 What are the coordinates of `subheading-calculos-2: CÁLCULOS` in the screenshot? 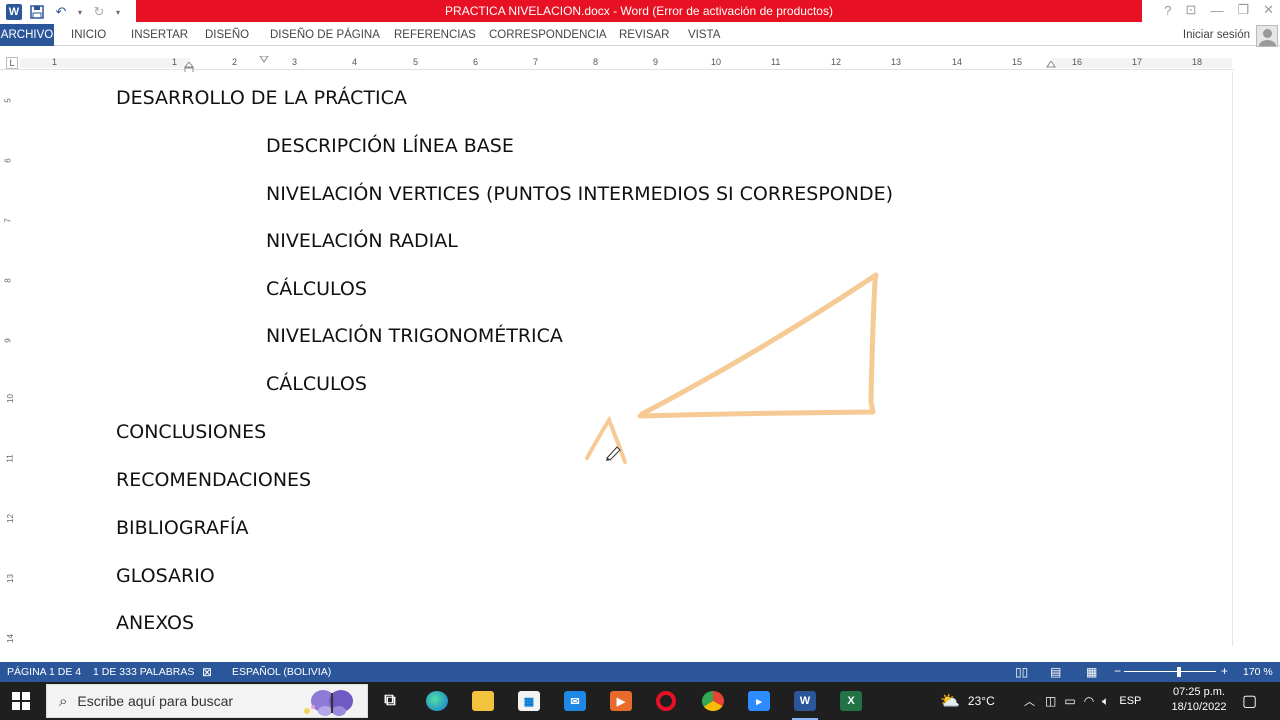 It's located at (316, 384).